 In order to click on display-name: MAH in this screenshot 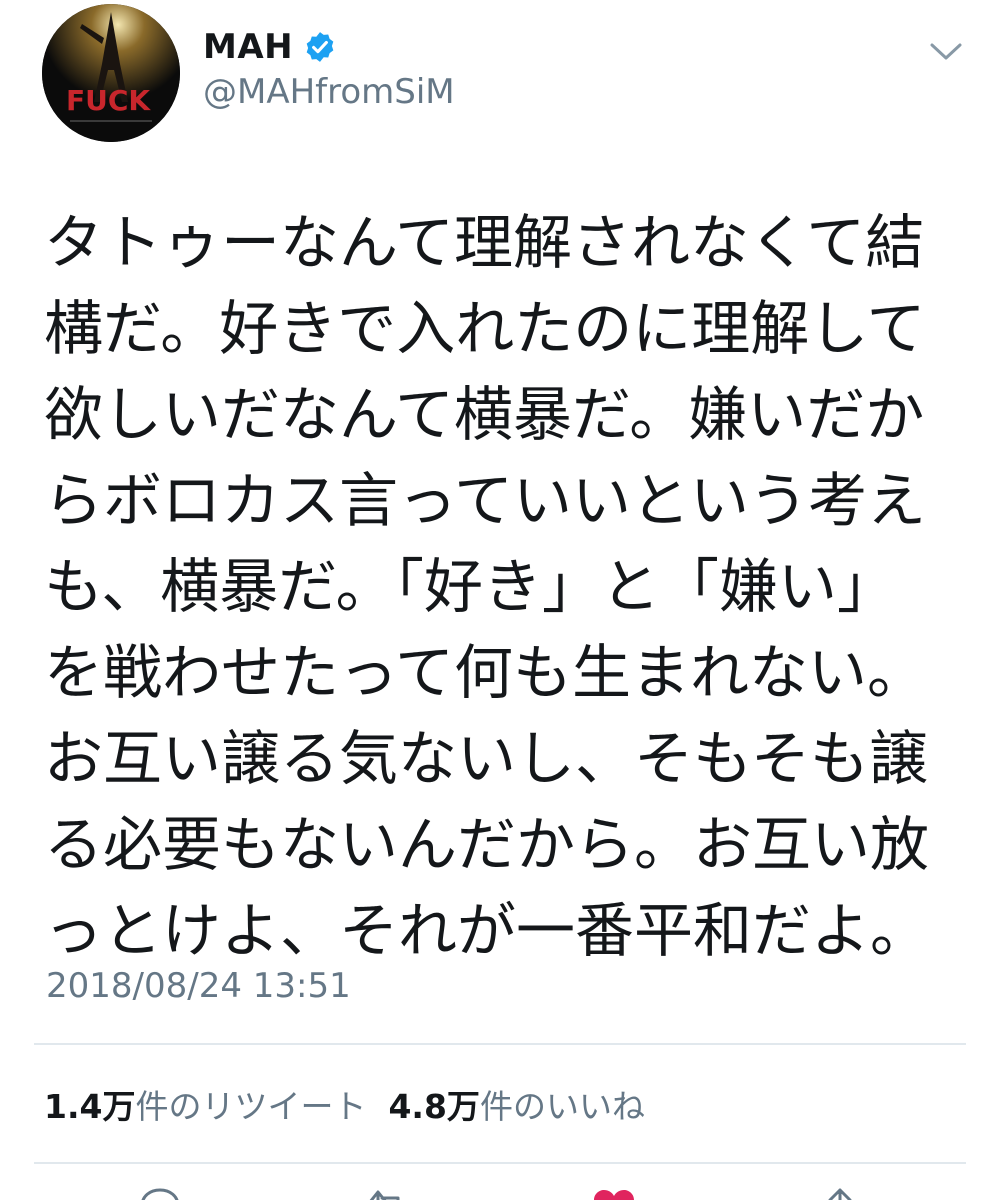, I will do `click(248, 47)`.